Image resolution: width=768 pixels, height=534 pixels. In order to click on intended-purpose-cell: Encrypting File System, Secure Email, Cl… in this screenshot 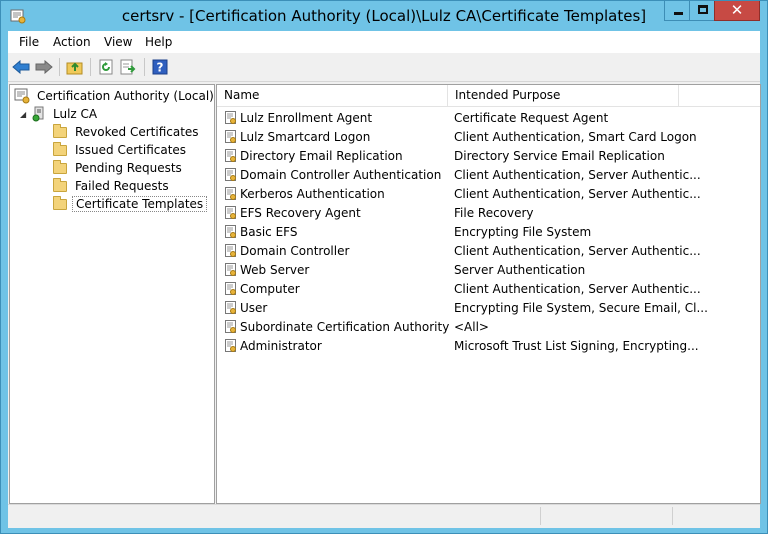, I will do `click(581, 308)`.